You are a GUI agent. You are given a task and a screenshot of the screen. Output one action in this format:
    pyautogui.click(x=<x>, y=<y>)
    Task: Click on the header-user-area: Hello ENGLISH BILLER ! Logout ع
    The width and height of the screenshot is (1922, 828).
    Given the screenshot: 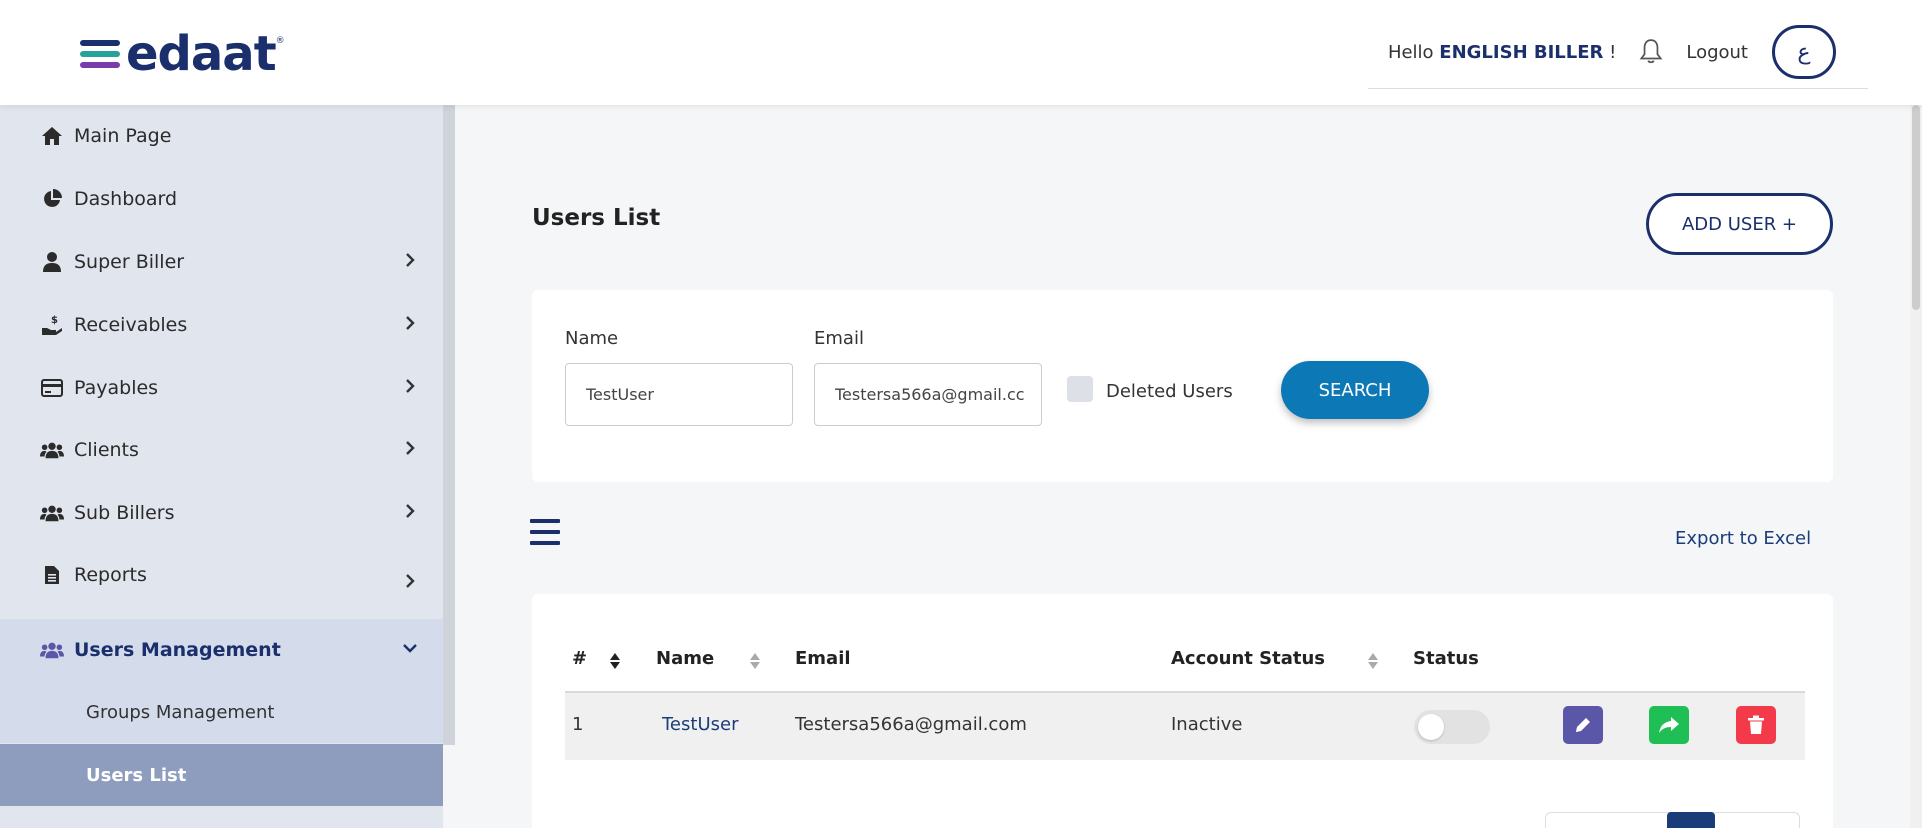 What is the action you would take?
    pyautogui.click(x=1612, y=52)
    